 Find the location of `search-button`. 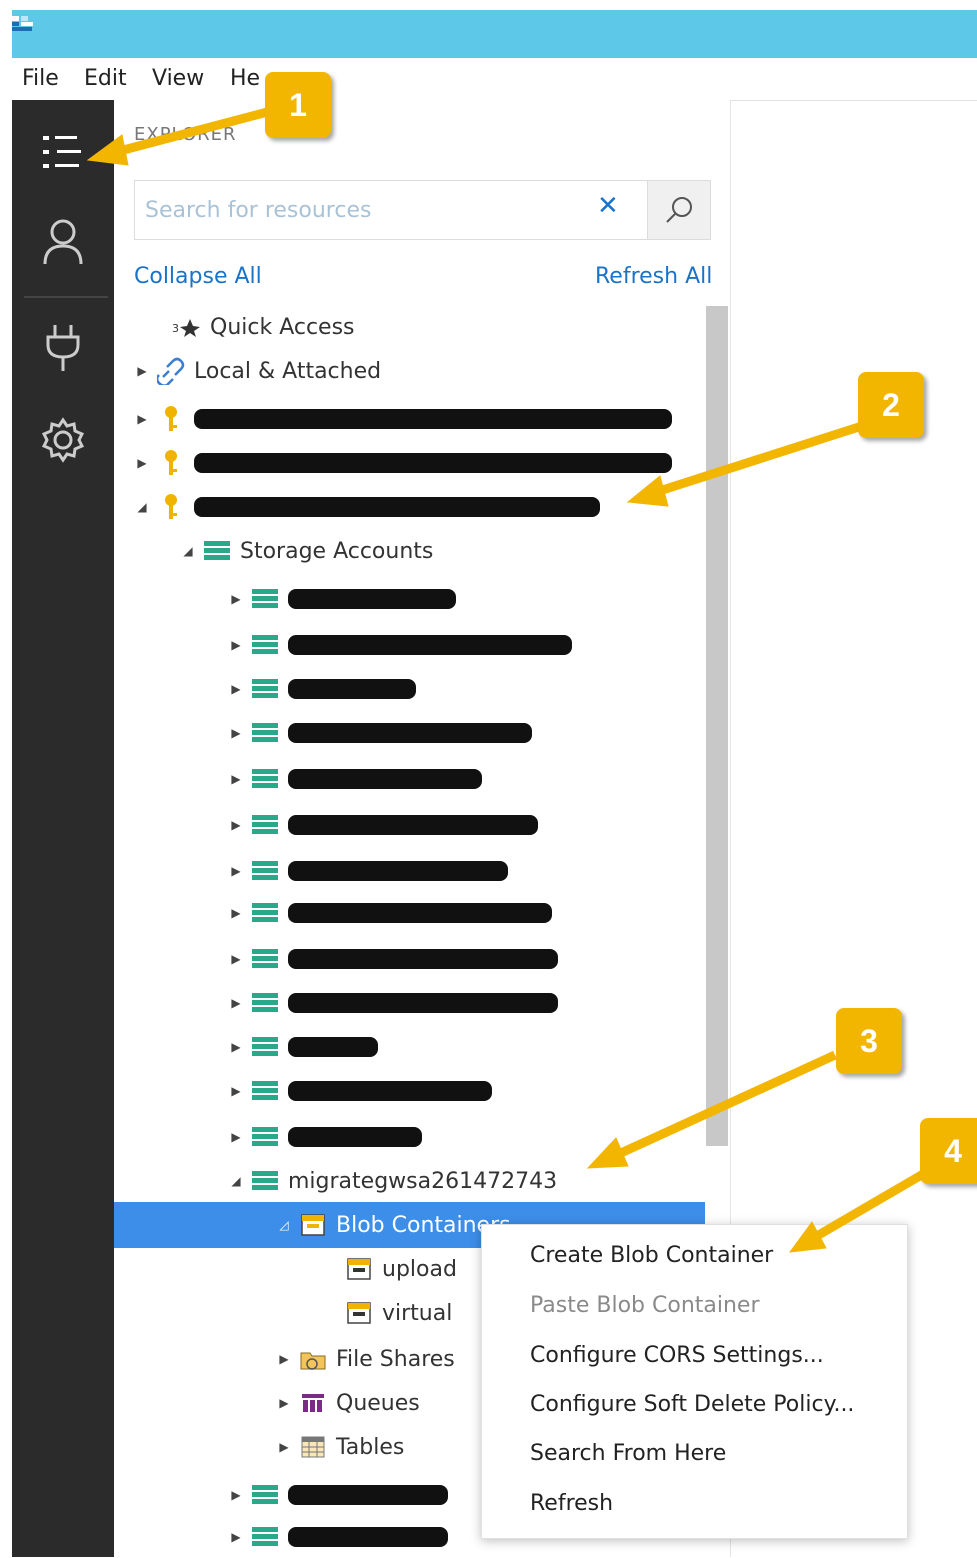

search-button is located at coordinates (678, 210).